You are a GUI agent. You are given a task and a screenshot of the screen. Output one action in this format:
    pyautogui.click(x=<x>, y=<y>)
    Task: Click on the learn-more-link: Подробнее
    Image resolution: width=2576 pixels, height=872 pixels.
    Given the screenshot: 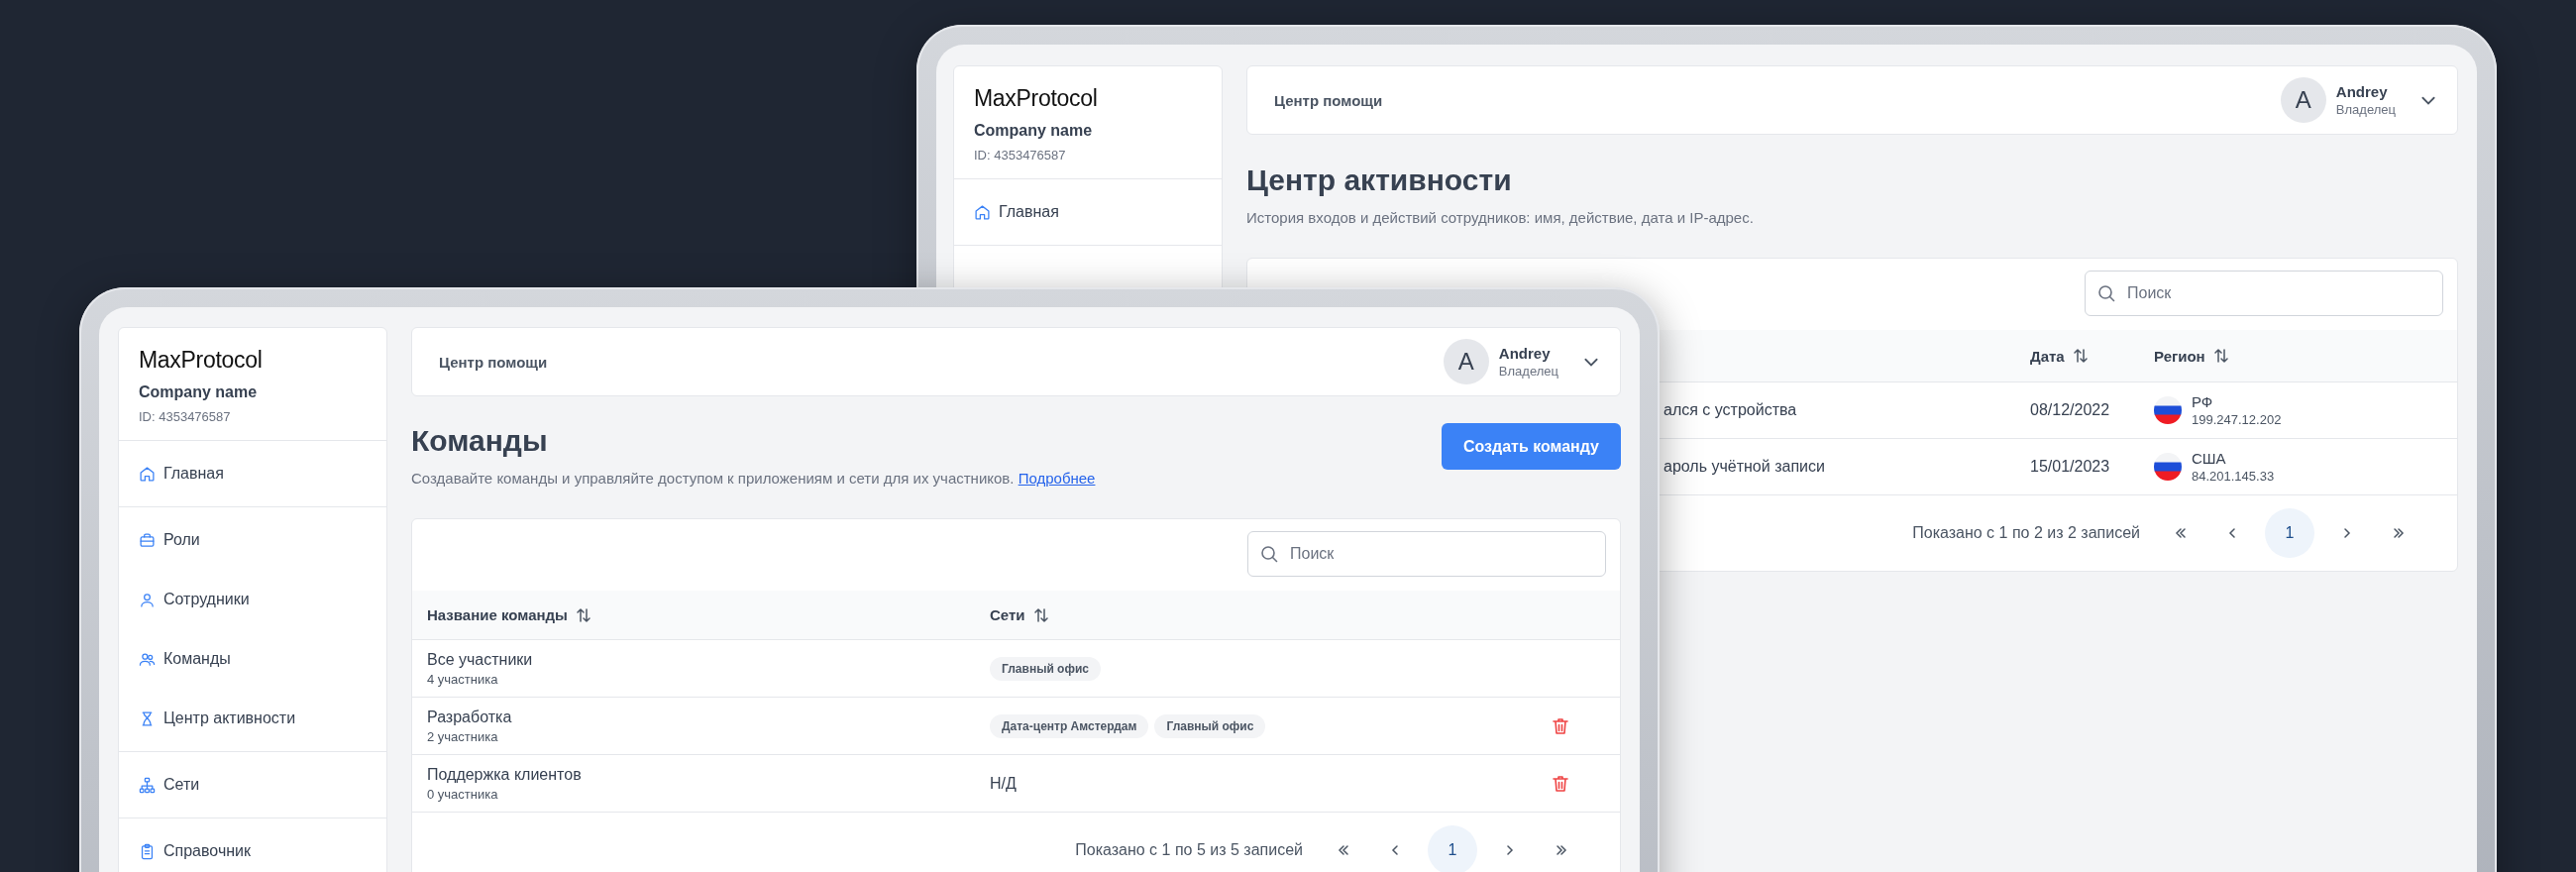 What is the action you would take?
    pyautogui.click(x=1057, y=478)
    